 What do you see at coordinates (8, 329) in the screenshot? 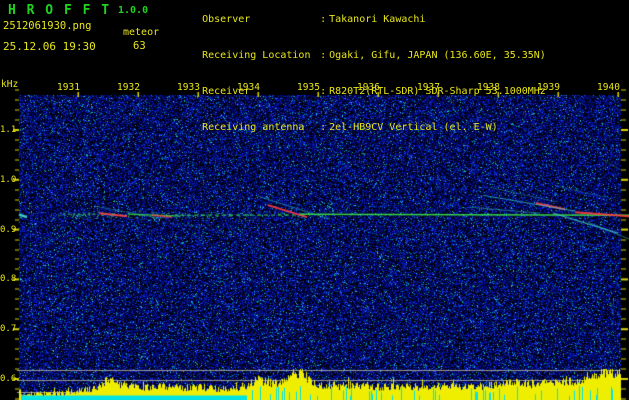
I see `y-tick-label: 0.7` at bounding box center [8, 329].